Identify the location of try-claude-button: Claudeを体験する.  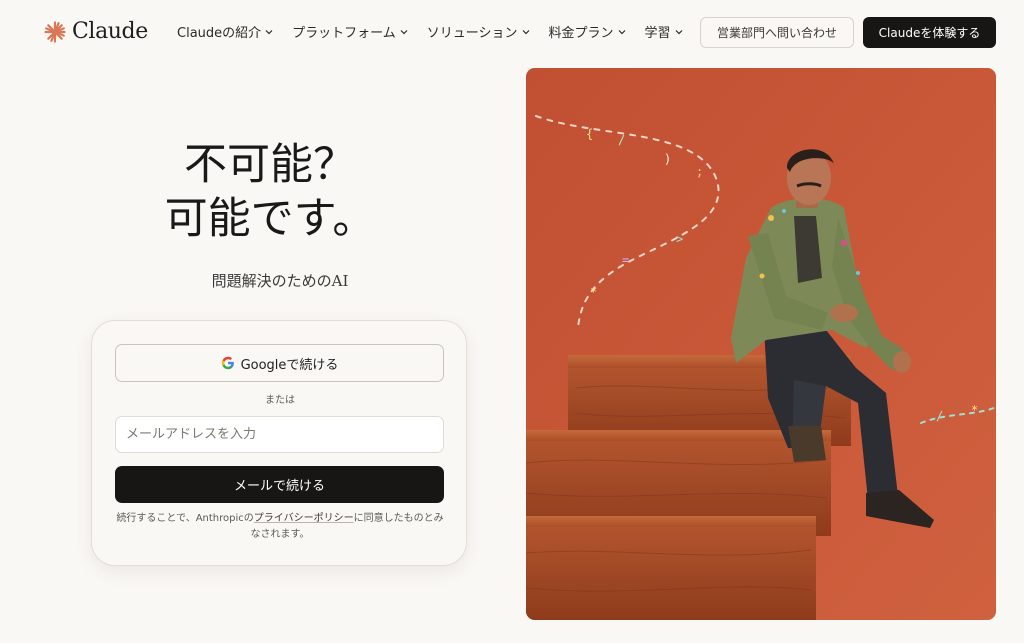
(929, 32).